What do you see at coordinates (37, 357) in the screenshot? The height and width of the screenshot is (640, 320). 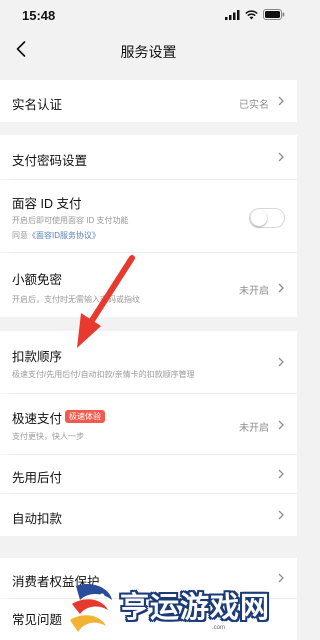 I see `row-title: 扣款顺序` at bounding box center [37, 357].